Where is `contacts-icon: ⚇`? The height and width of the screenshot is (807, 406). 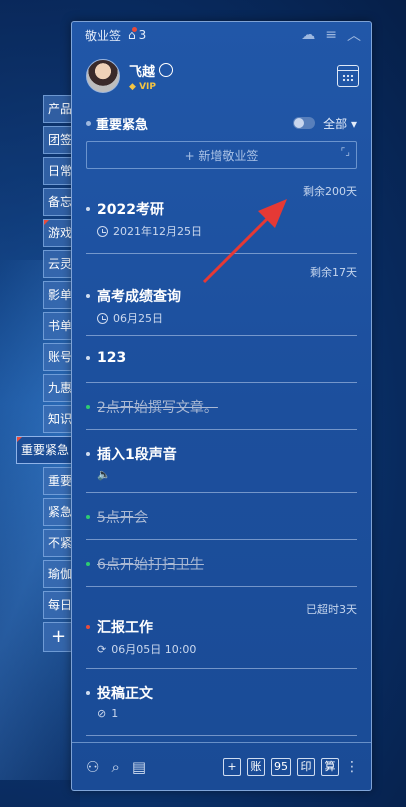
contacts-icon: ⚇ is located at coordinates (92, 767).